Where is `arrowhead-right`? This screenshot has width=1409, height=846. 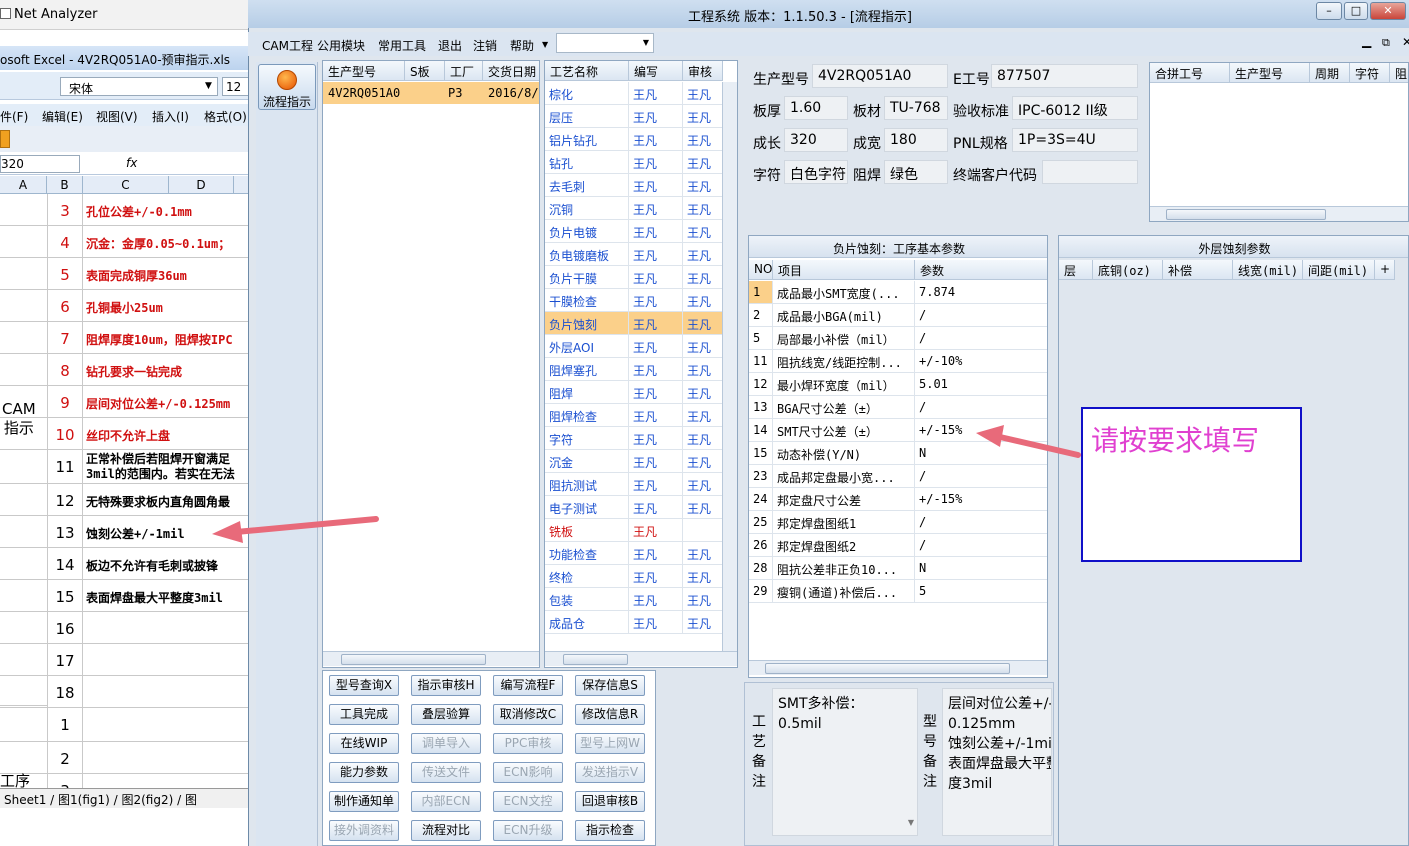 arrowhead-right is located at coordinates (990, 436).